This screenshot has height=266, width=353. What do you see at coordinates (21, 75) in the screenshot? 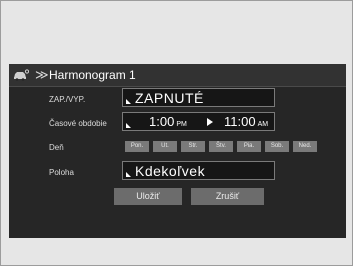
I see `car-key-icon` at bounding box center [21, 75].